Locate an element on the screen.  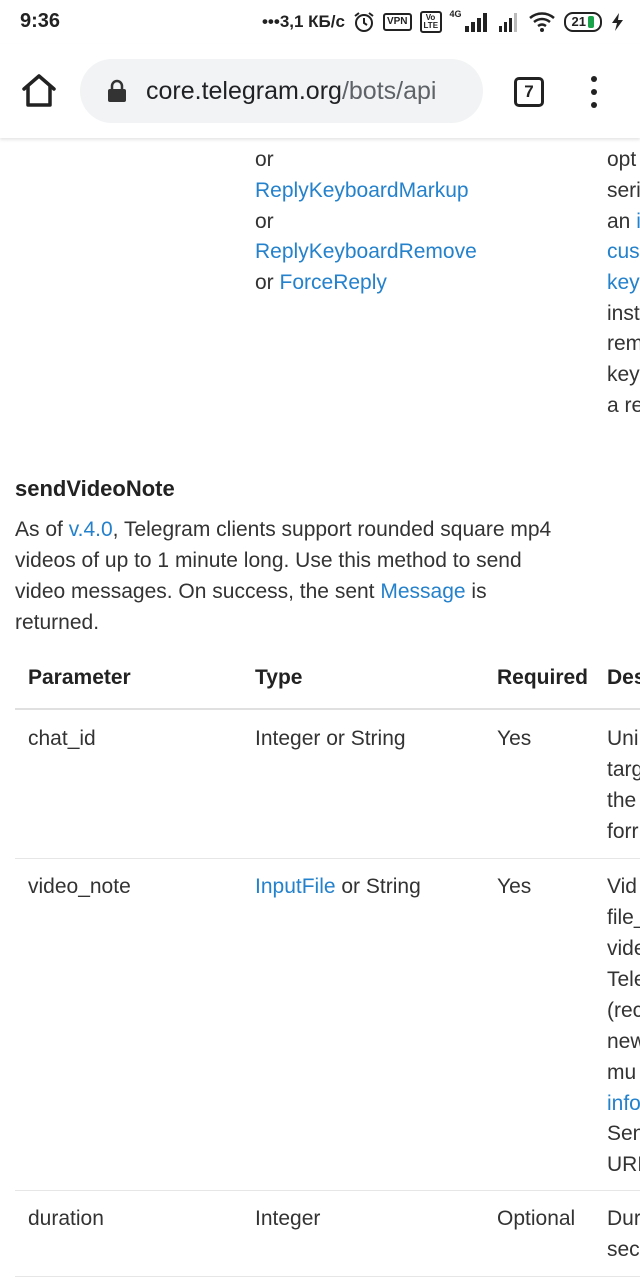
url-text: core.telegram.org/bots/api is located at coordinates (291, 91).